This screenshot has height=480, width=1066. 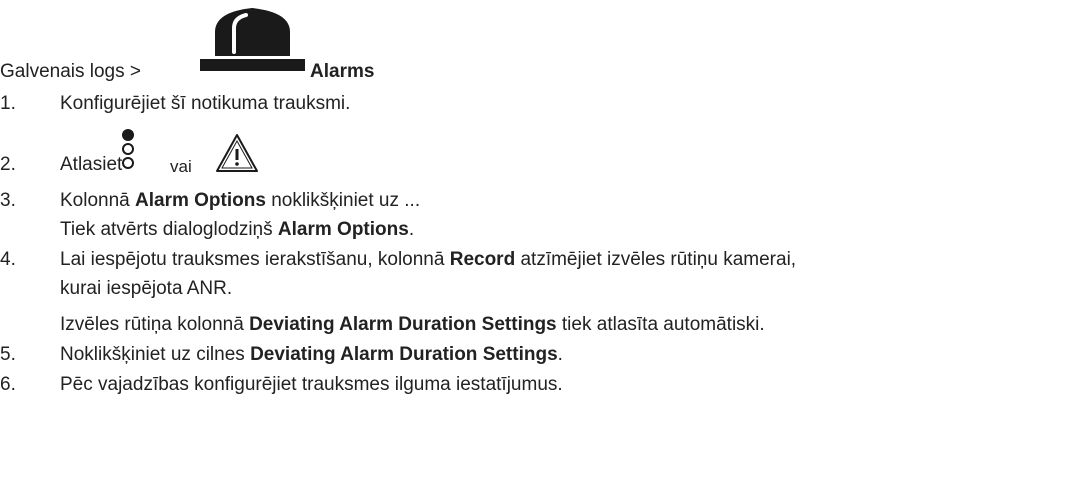 What do you see at coordinates (8, 384) in the screenshot?
I see `step-number: 6.` at bounding box center [8, 384].